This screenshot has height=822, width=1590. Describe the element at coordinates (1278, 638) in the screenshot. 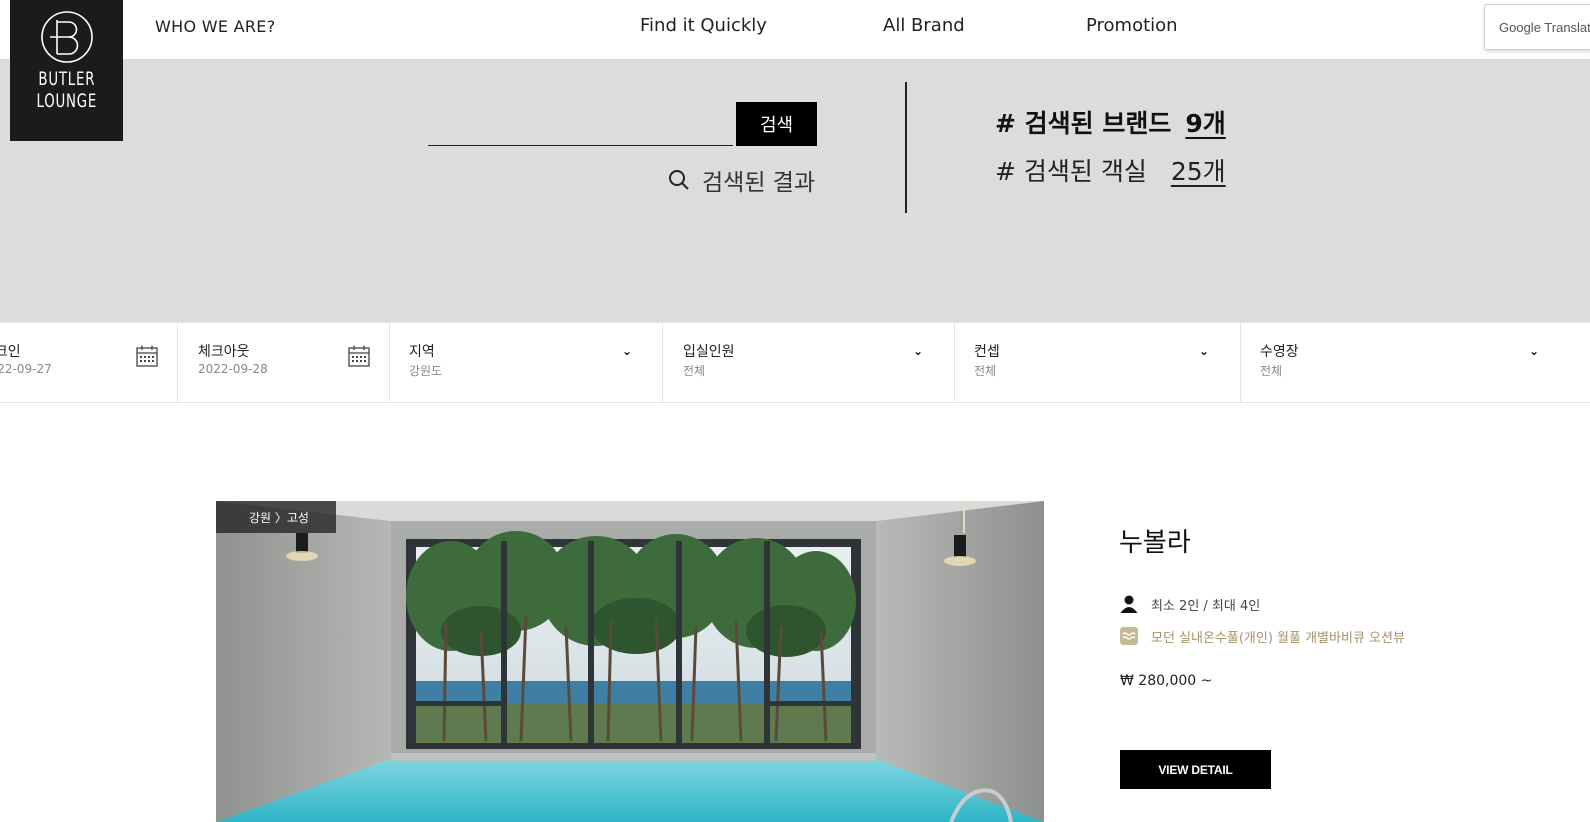

I see `concept-text: 모던 실내온수풀(개인) 월풀 개별바비큐 오션뷰` at that location.